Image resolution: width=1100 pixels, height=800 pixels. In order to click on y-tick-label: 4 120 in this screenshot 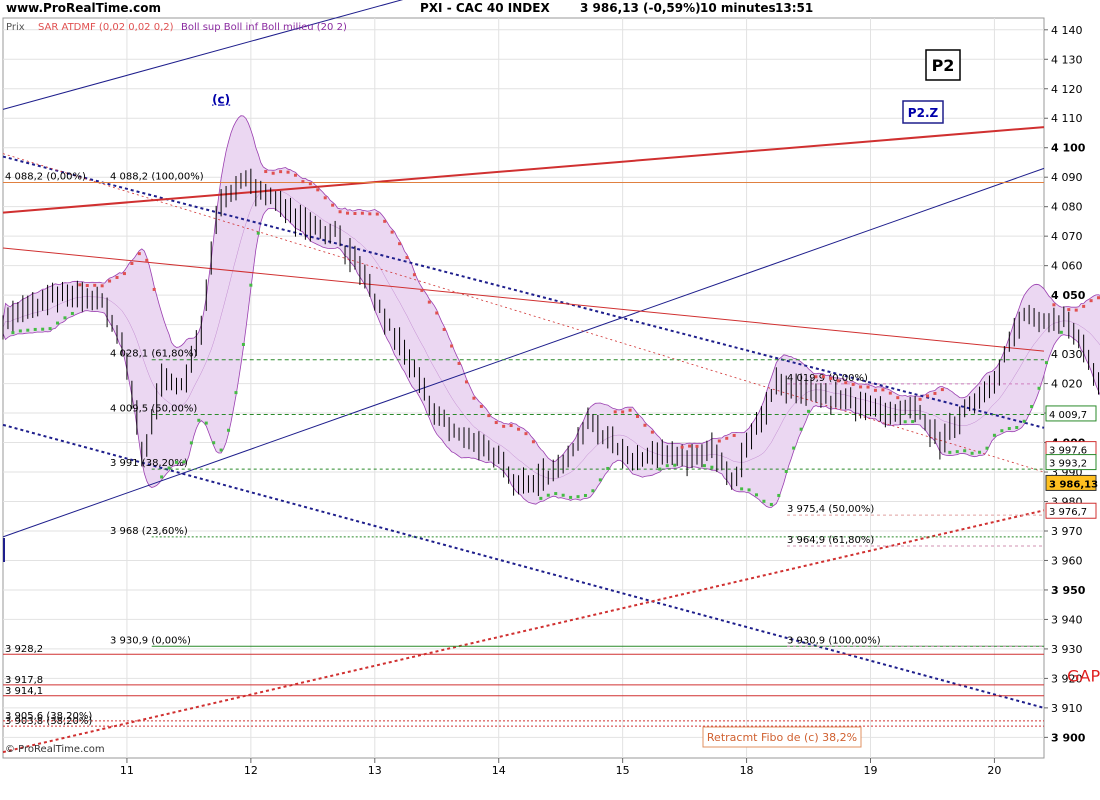, I will do `click(1067, 89)`.